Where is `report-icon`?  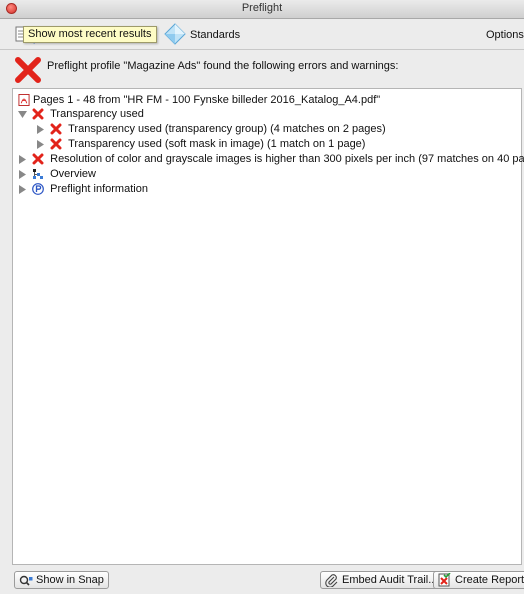
report-icon is located at coordinates (444, 579).